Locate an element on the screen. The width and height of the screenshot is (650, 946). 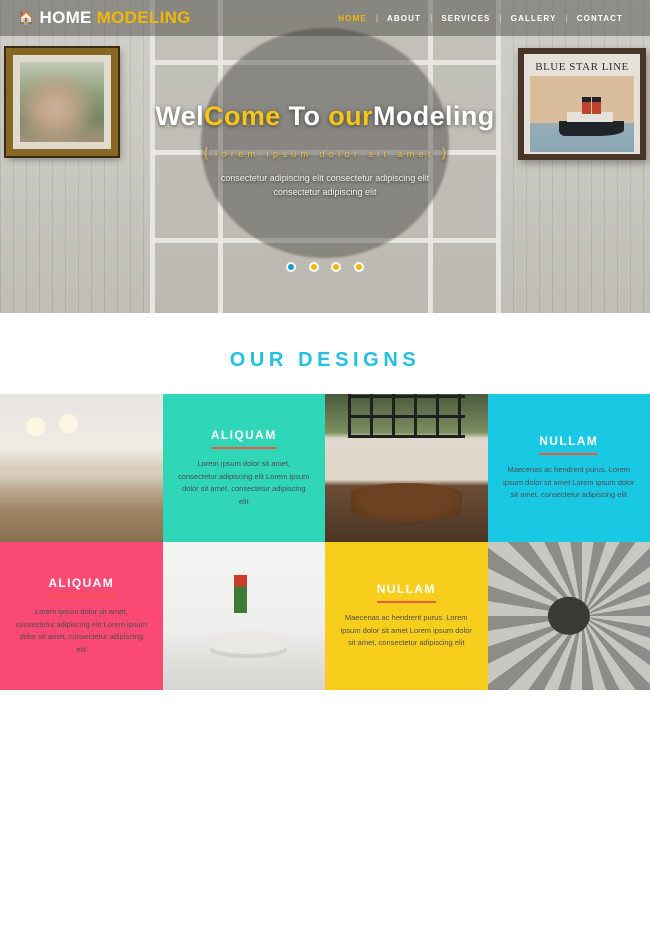
hero-title-seg5: Modeling is located at coordinates (433, 116).